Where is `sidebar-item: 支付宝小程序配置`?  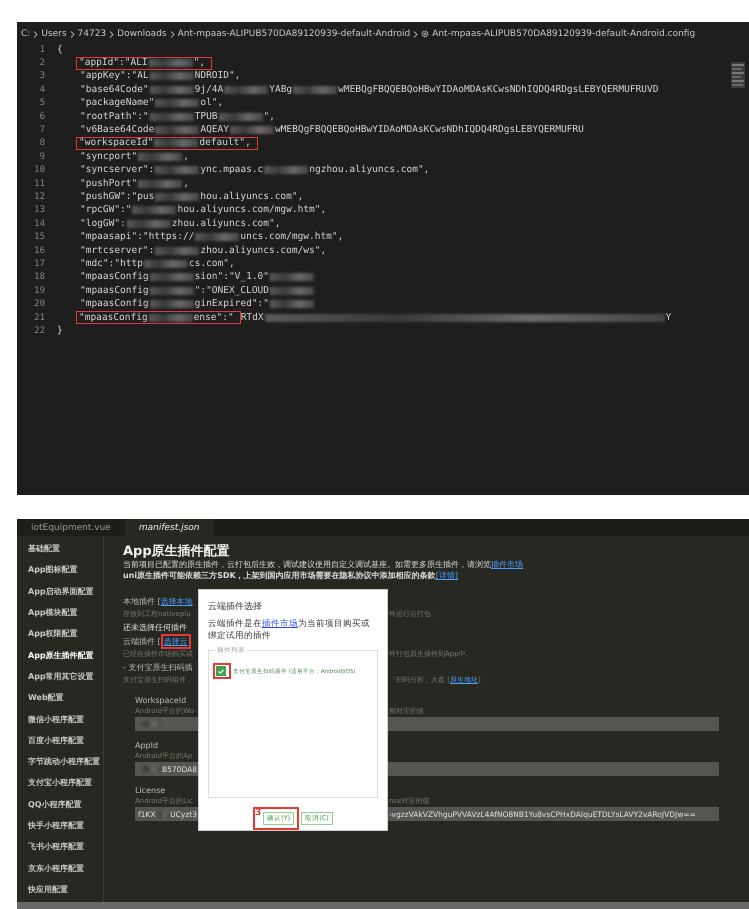
sidebar-item: 支付宝小程序配置 is located at coordinates (60, 783).